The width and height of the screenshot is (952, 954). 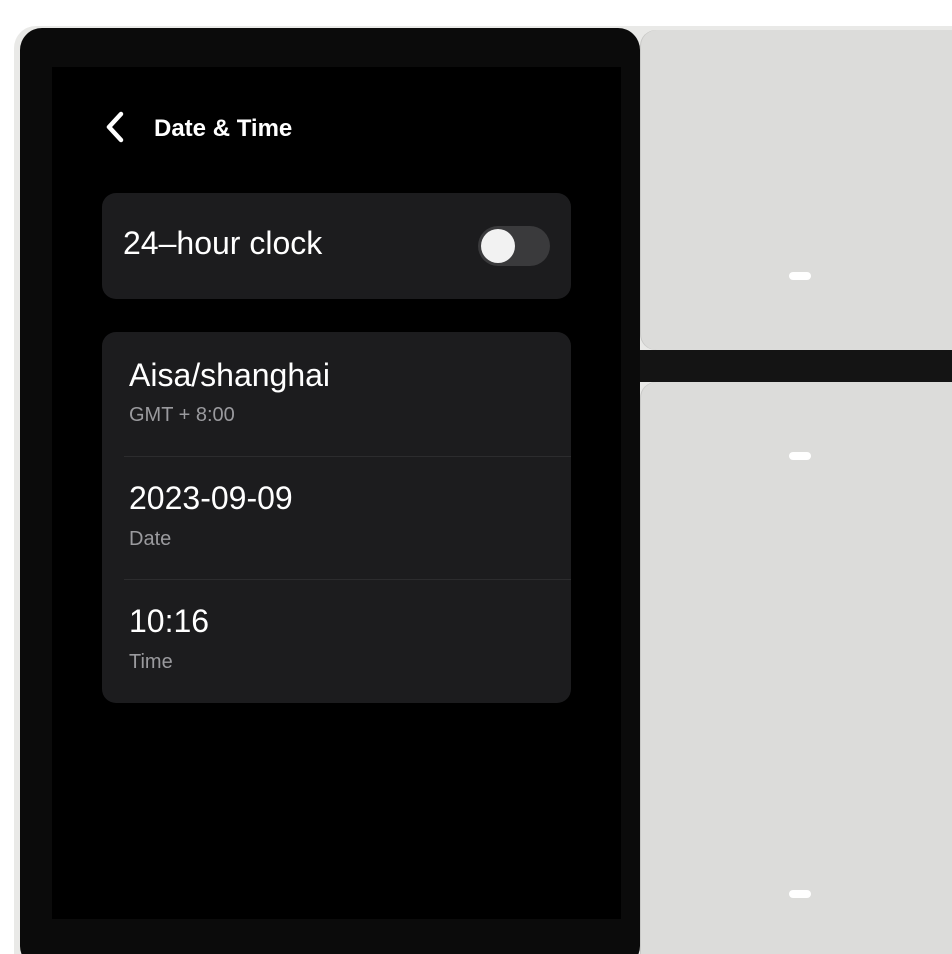 I want to click on date-item: 2023-09-09 Date, so click(x=347, y=517).